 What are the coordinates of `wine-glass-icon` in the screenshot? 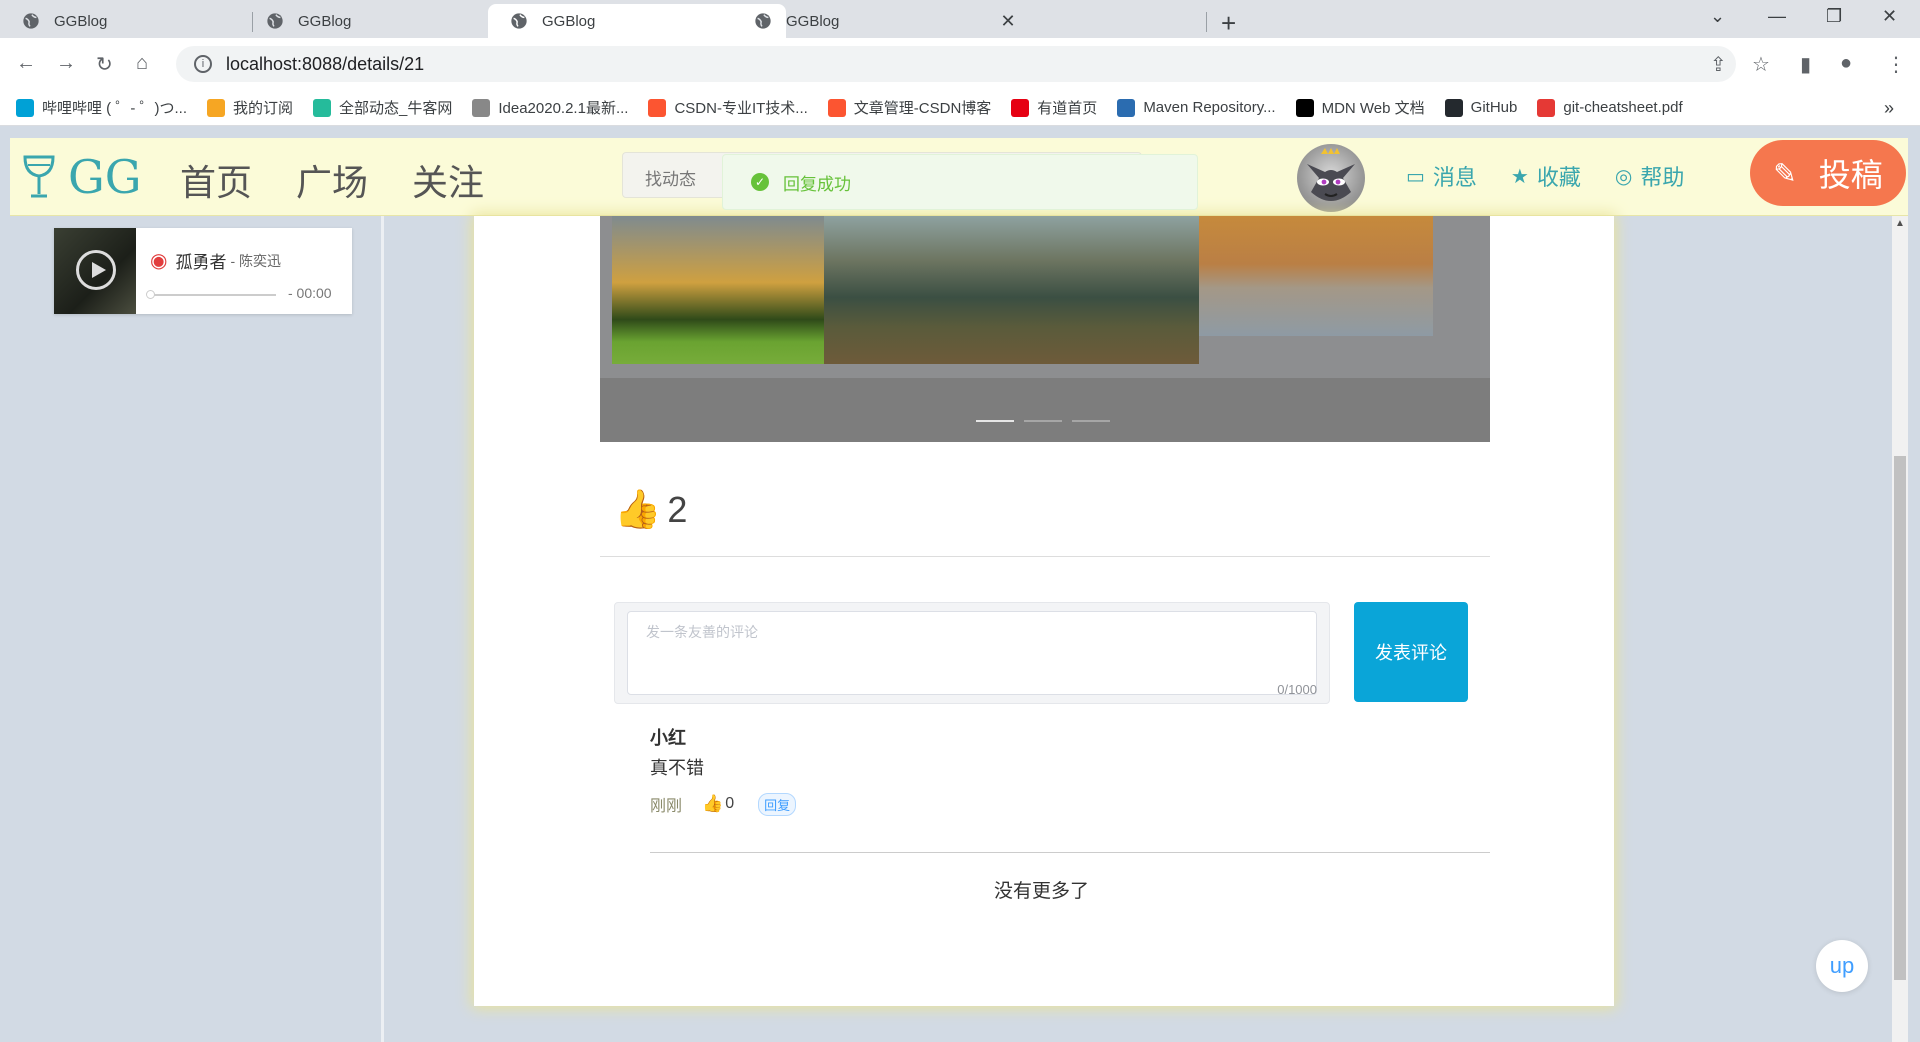 It's located at (39, 176).